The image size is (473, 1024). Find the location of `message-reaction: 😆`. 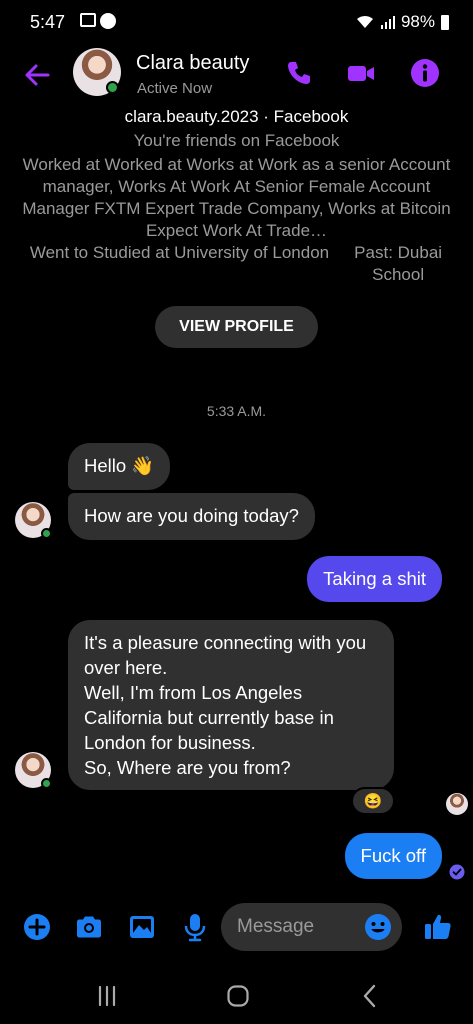

message-reaction: 😆 is located at coordinates (373, 801).